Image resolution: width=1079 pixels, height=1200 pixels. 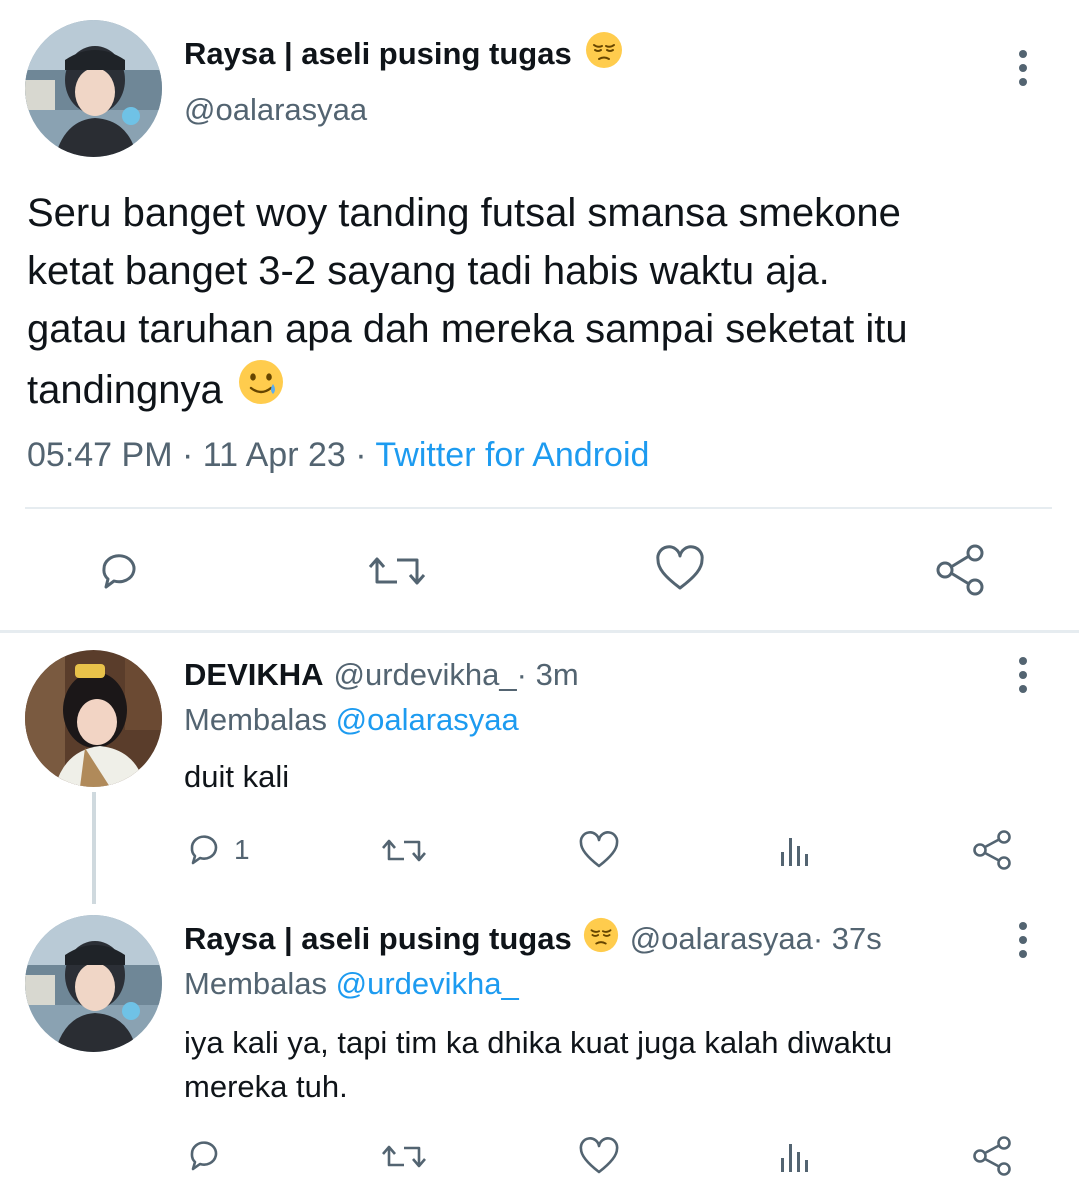 I want to click on tweet-text-line: mereka tuh., so click(x=266, y=1086).